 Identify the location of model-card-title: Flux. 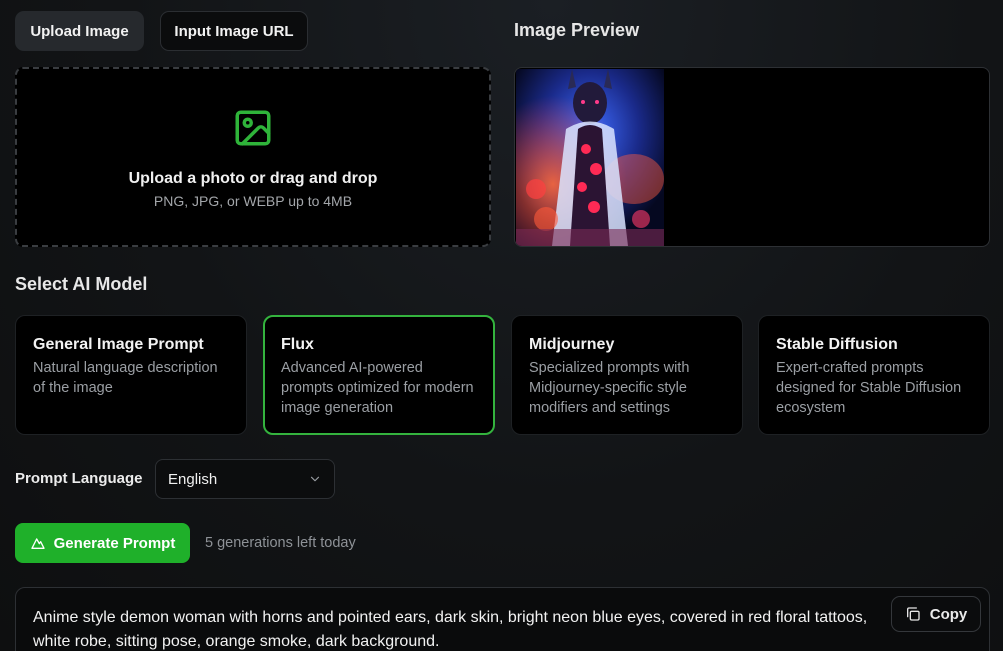
(297, 344).